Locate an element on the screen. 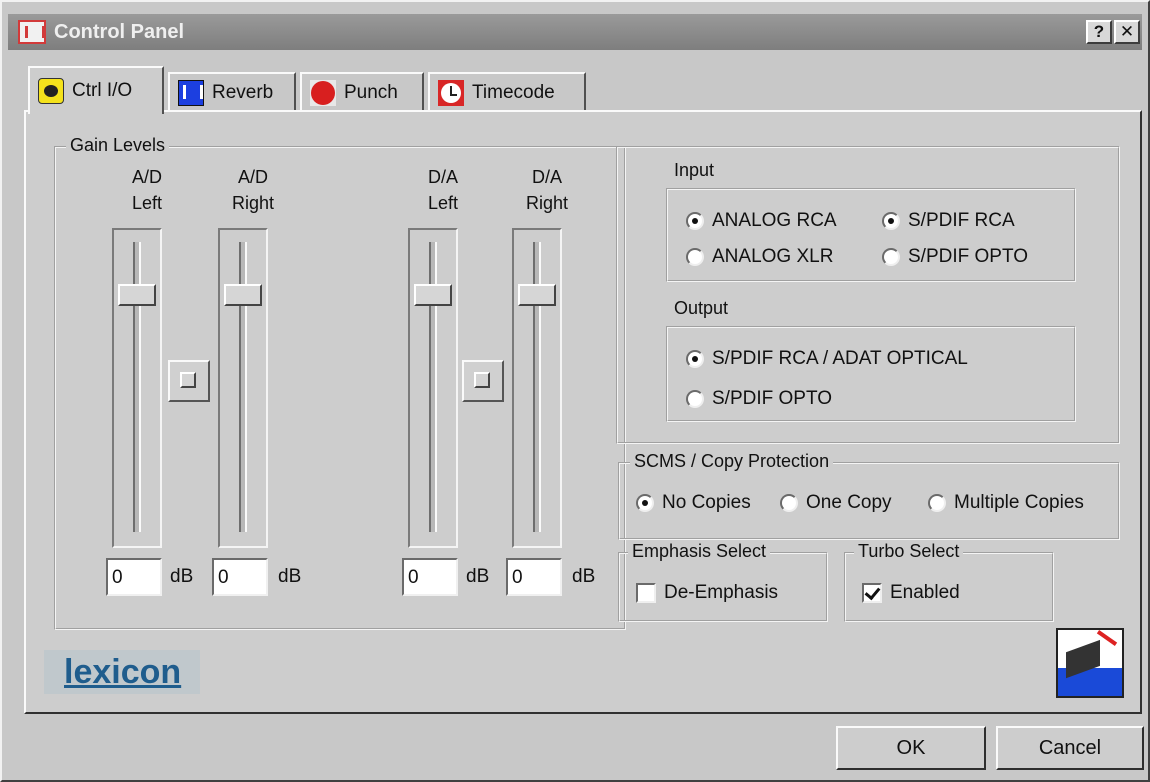 The height and width of the screenshot is (782, 1150). device-logo-icon is located at coordinates (1090, 663).